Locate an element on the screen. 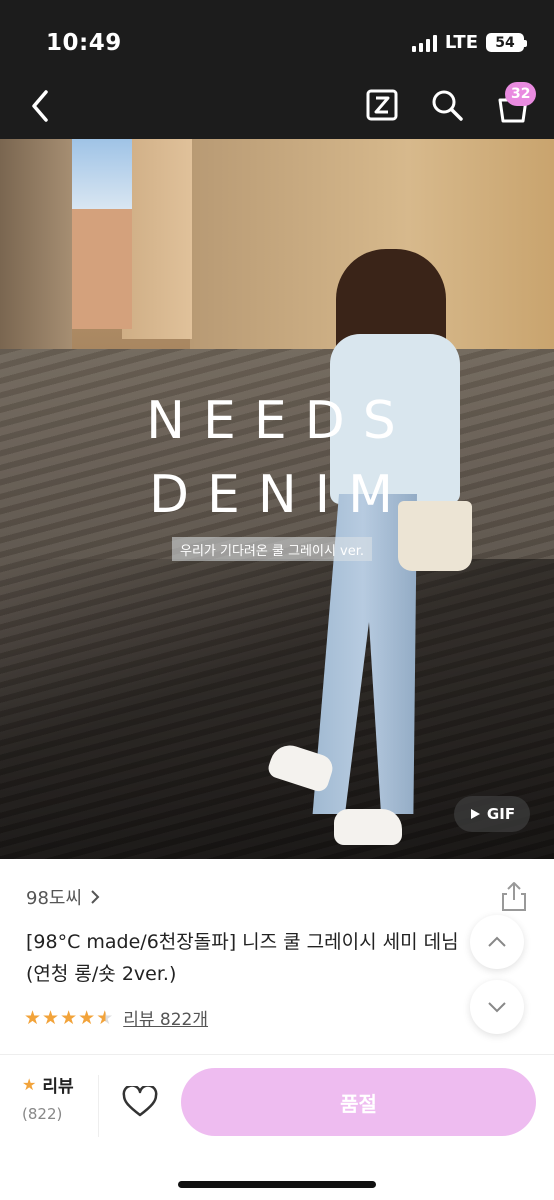 This screenshot has width=554, height=1200. sky is located at coordinates (97, 174).